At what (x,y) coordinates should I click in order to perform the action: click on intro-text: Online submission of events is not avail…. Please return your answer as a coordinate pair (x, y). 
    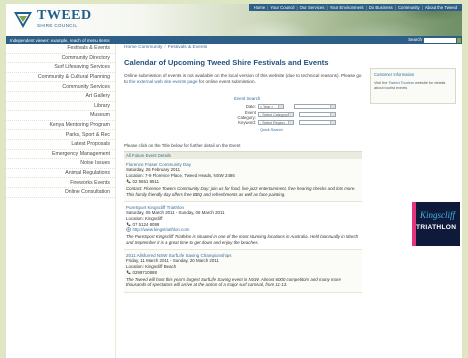
    Looking at the image, I should click on (243, 79).